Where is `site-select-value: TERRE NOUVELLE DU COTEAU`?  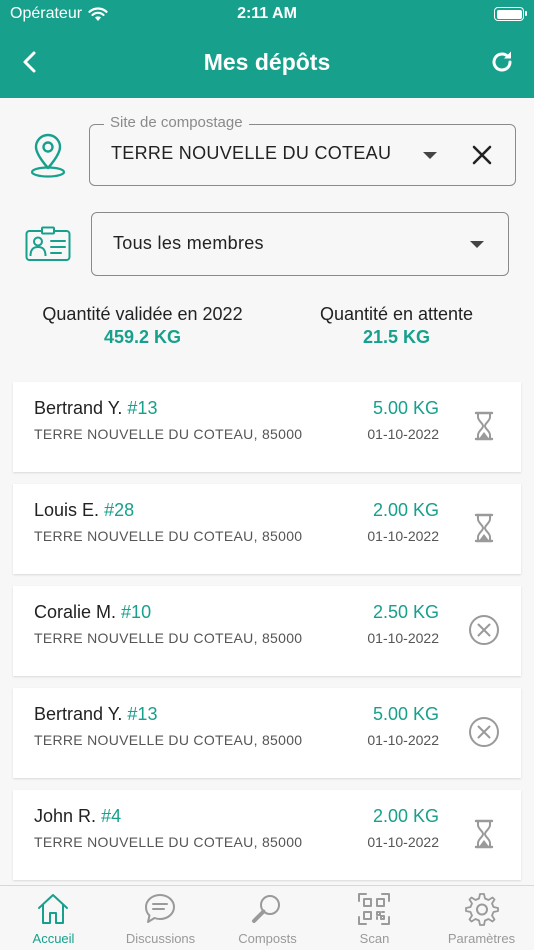 site-select-value: TERRE NOUVELLE DU COTEAU is located at coordinates (251, 153).